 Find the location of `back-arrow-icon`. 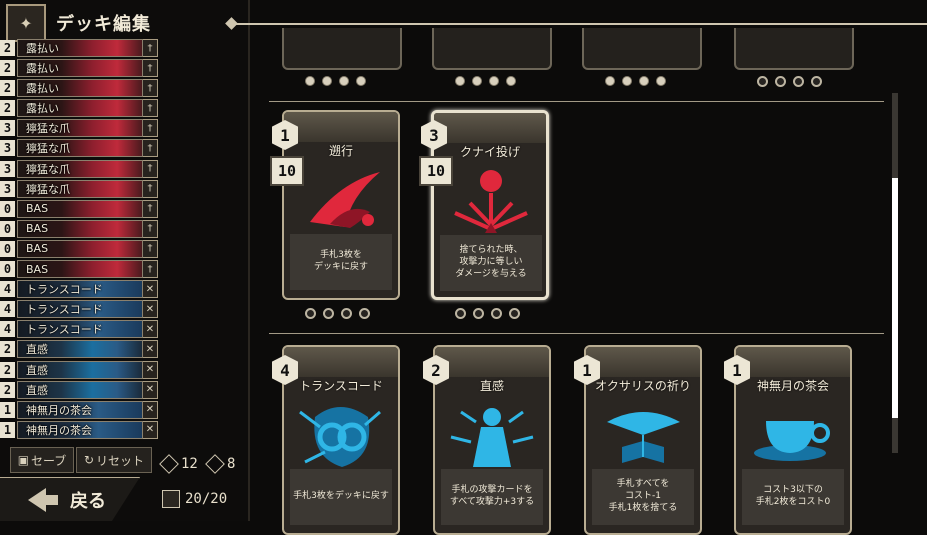

back-arrow-icon is located at coordinates (43, 499).